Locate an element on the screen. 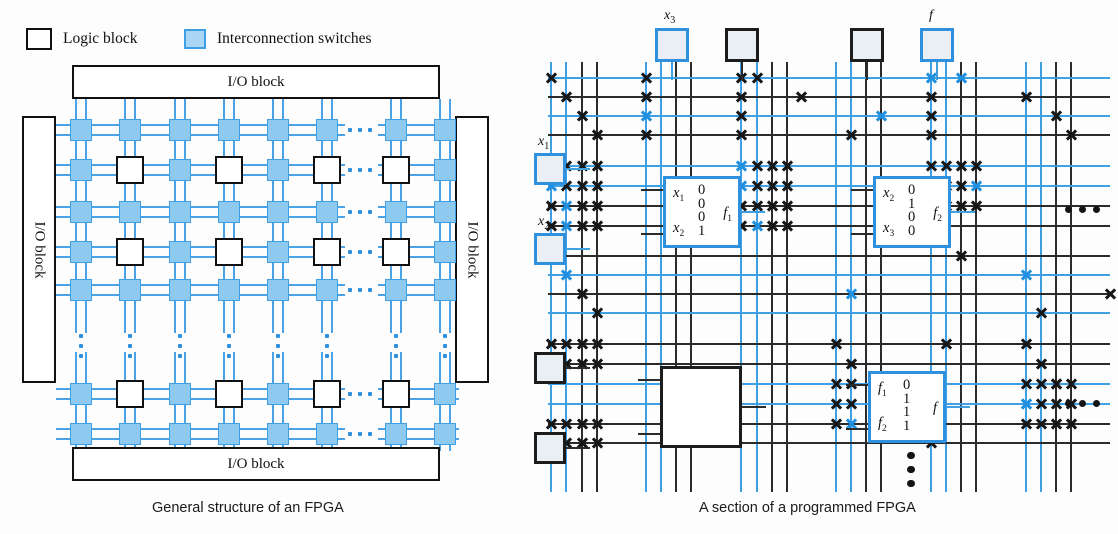 The image size is (1118, 534). right-caption: A section of a programmed FPGA is located at coordinates (807, 508).